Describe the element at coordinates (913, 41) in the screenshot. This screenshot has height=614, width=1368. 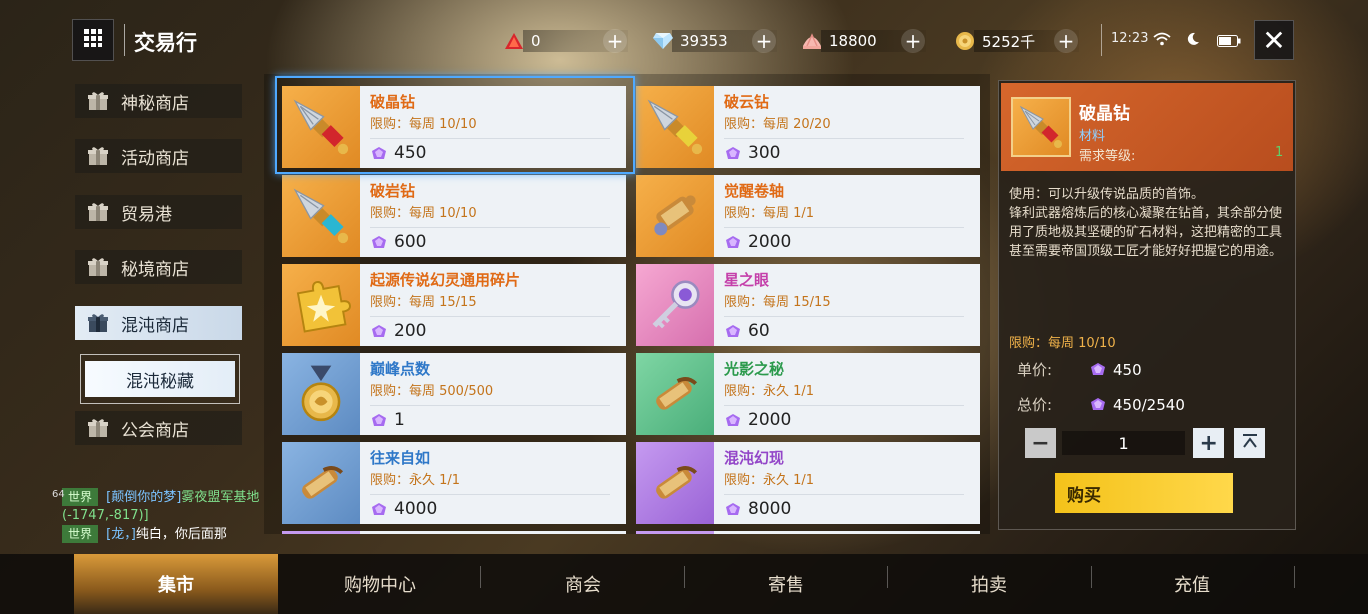
I see `add-shell-button: +` at that location.